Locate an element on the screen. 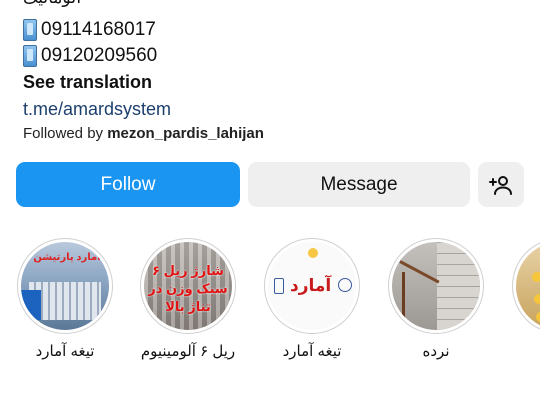 The image size is (540, 400). message-button: Message is located at coordinates (359, 184).